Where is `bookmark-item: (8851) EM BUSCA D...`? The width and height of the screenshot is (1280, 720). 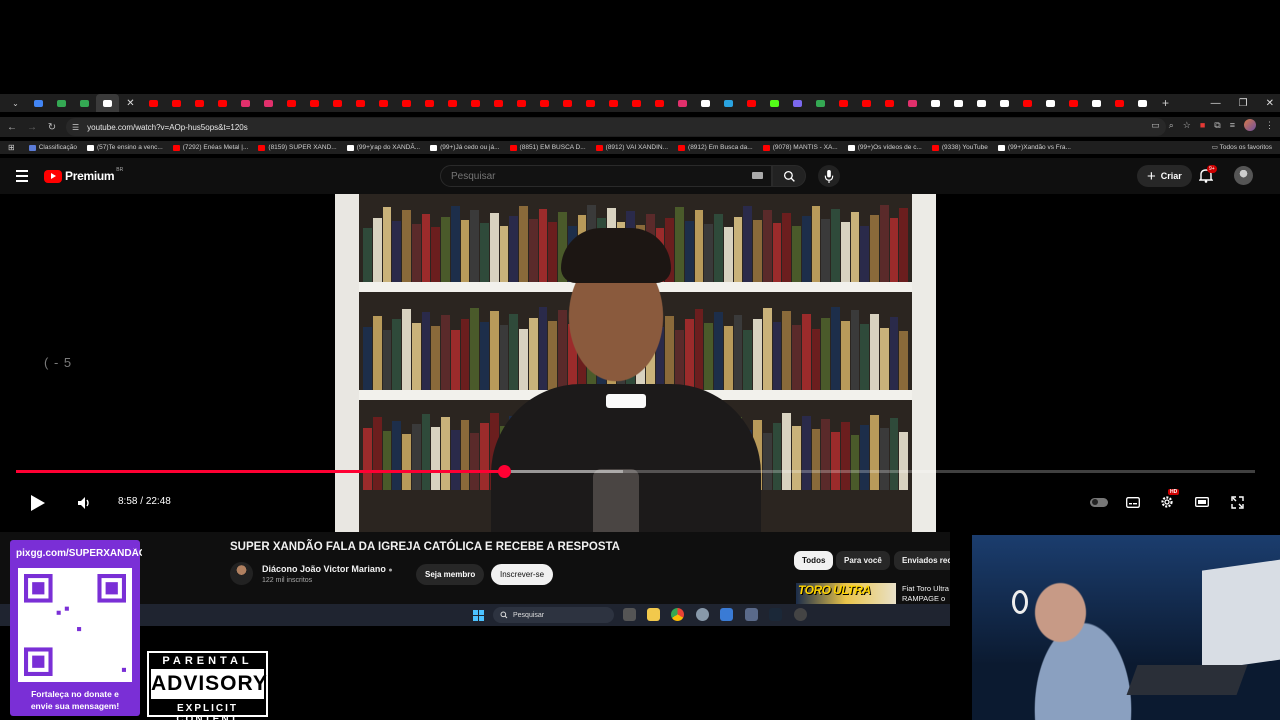
bookmark-item: (8851) EM BUSCA D... is located at coordinates (547, 147).